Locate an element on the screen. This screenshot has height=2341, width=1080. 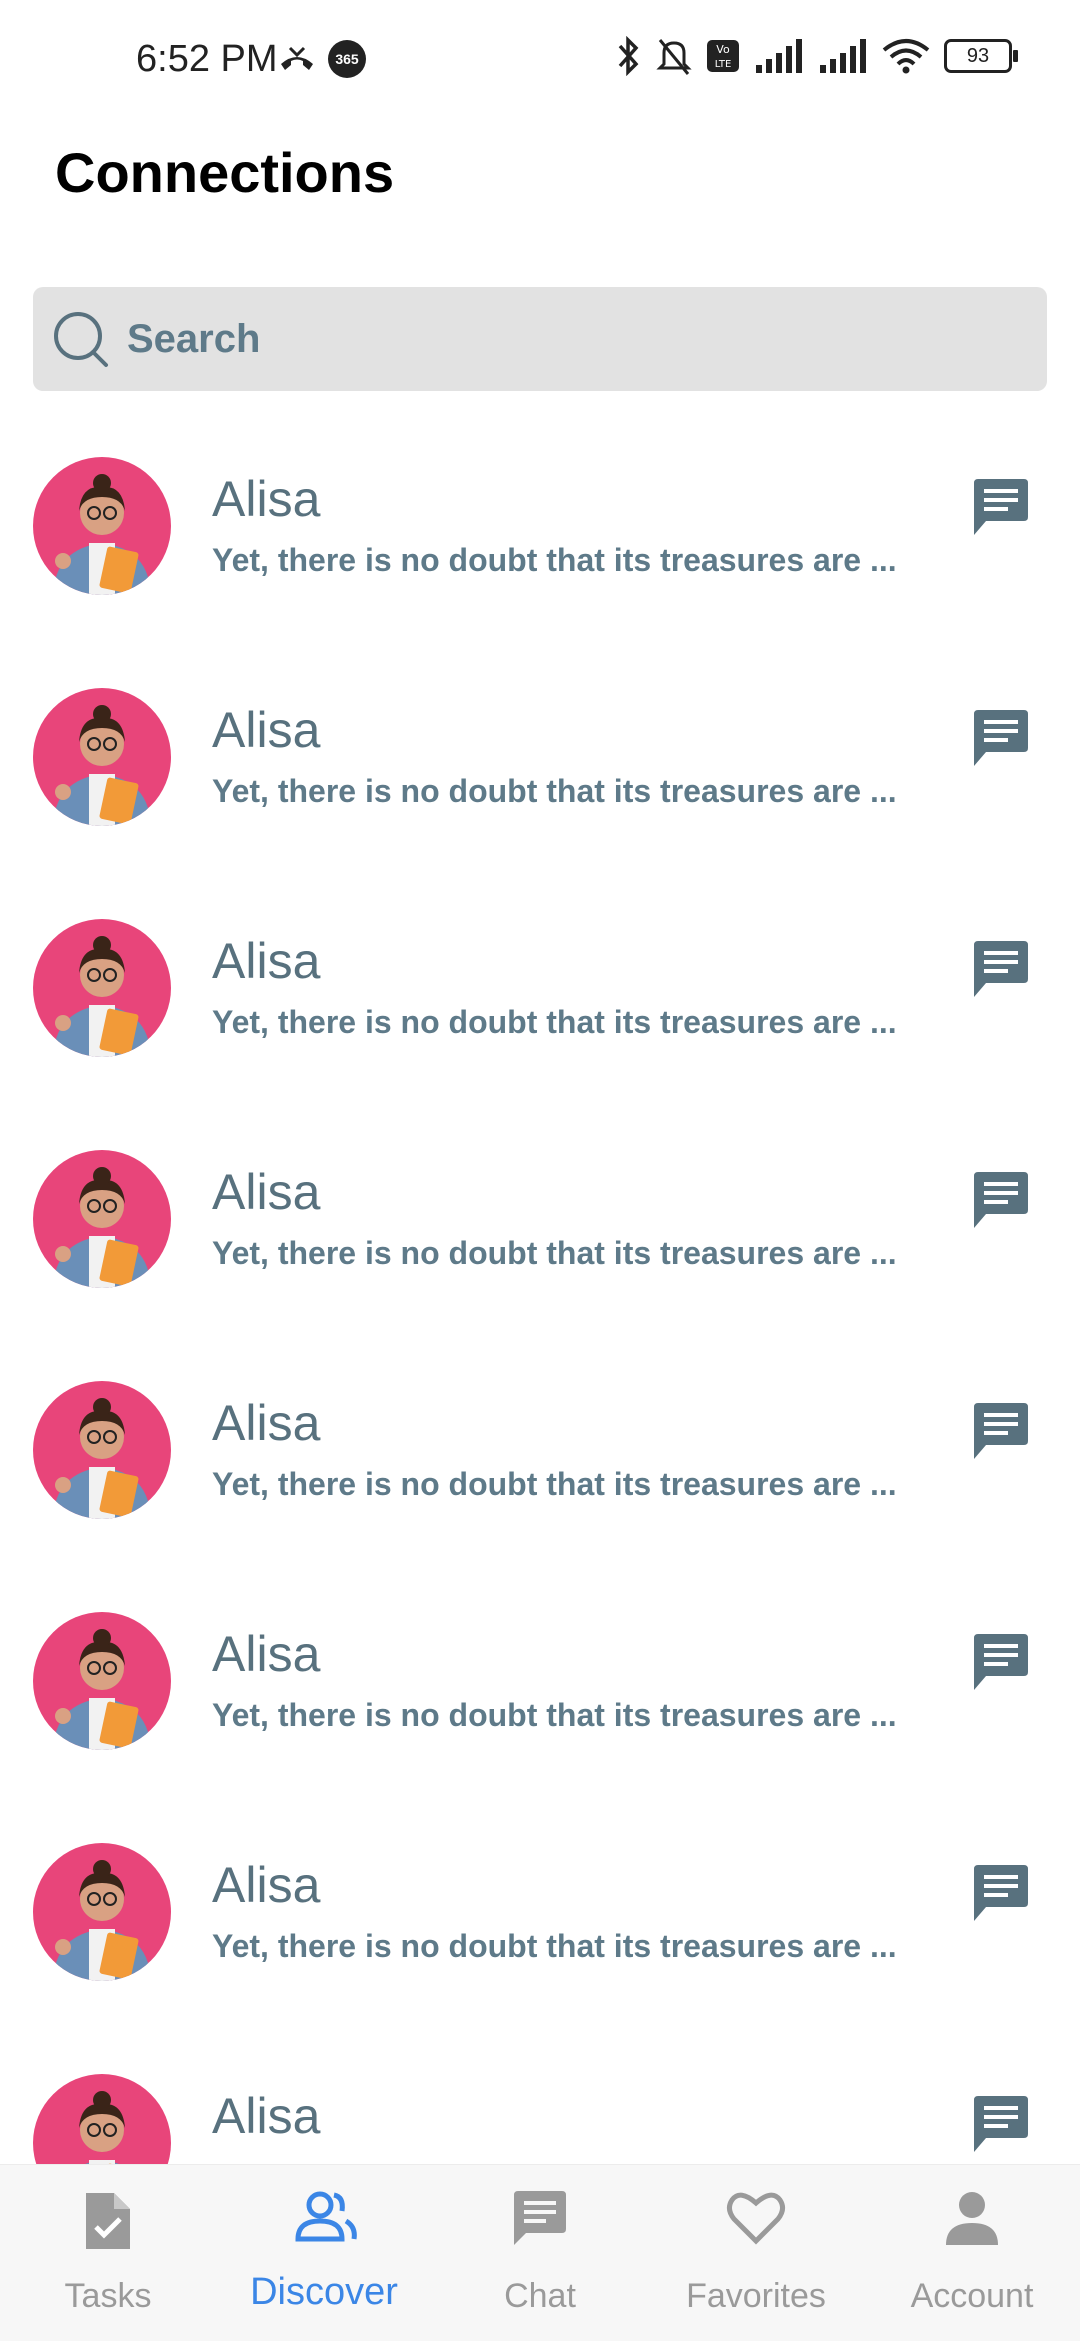
volte-icon: Vo LTE is located at coordinates (723, 56).